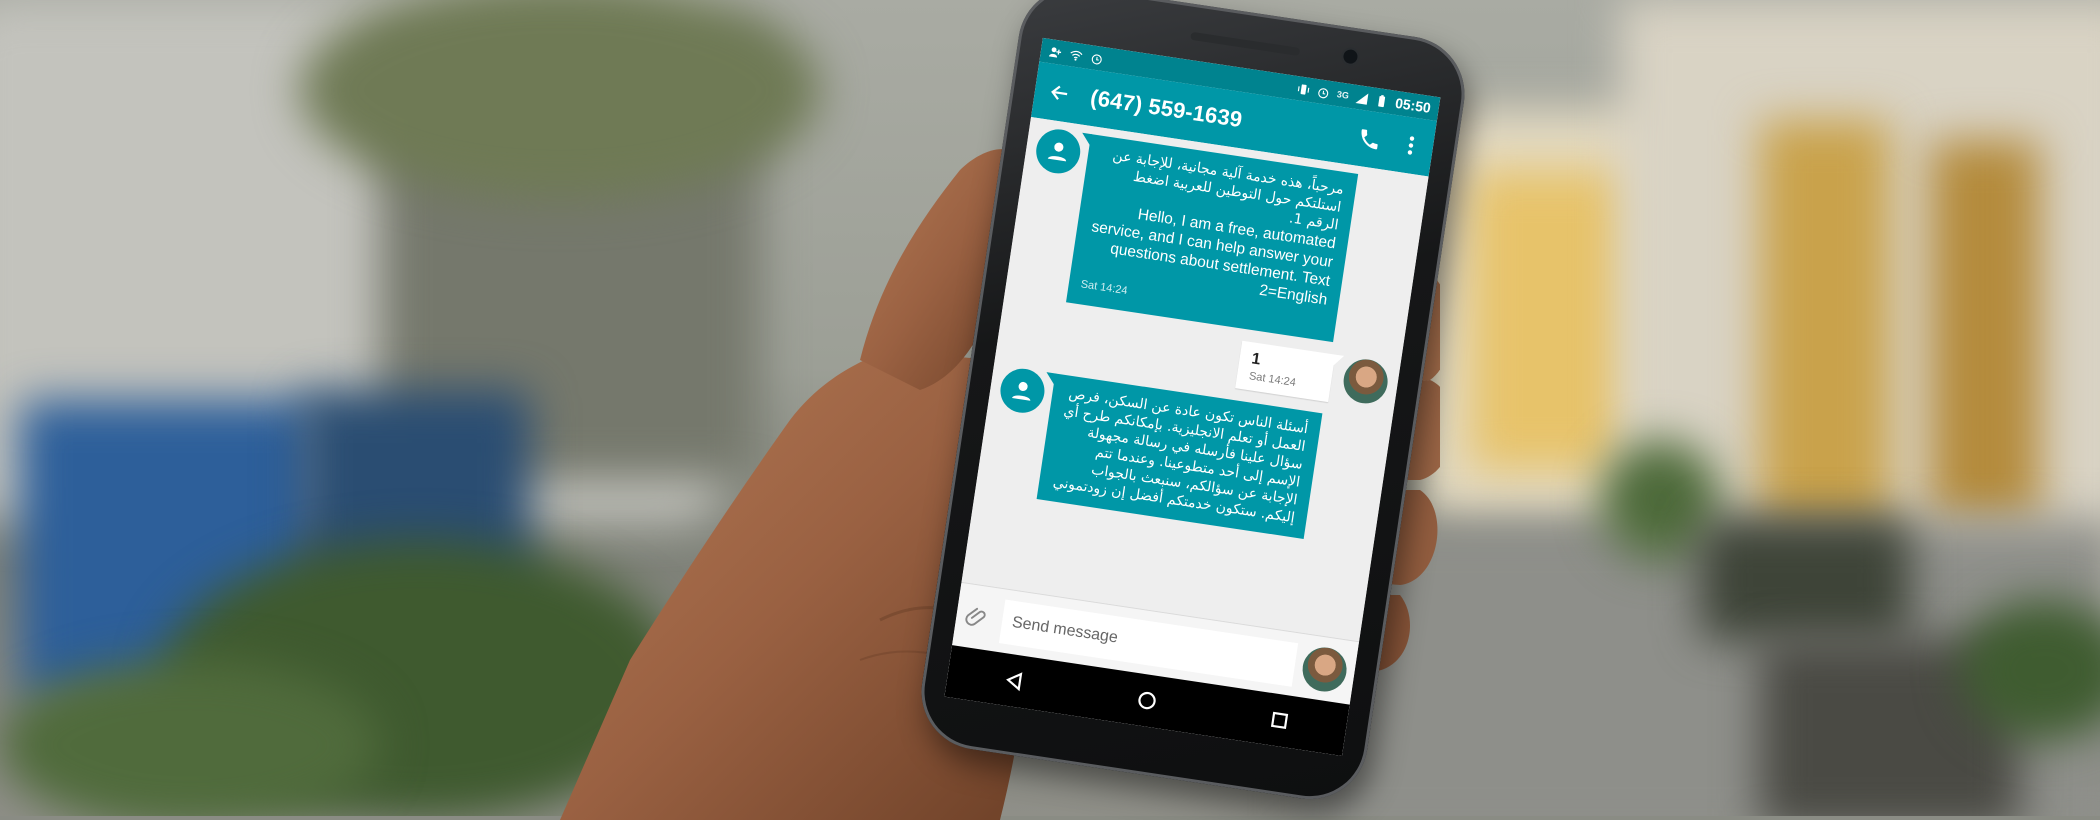 The height and width of the screenshot is (820, 2100). Describe the element at coordinates (1055, 52) in the screenshot. I see `person-add-icon` at that location.